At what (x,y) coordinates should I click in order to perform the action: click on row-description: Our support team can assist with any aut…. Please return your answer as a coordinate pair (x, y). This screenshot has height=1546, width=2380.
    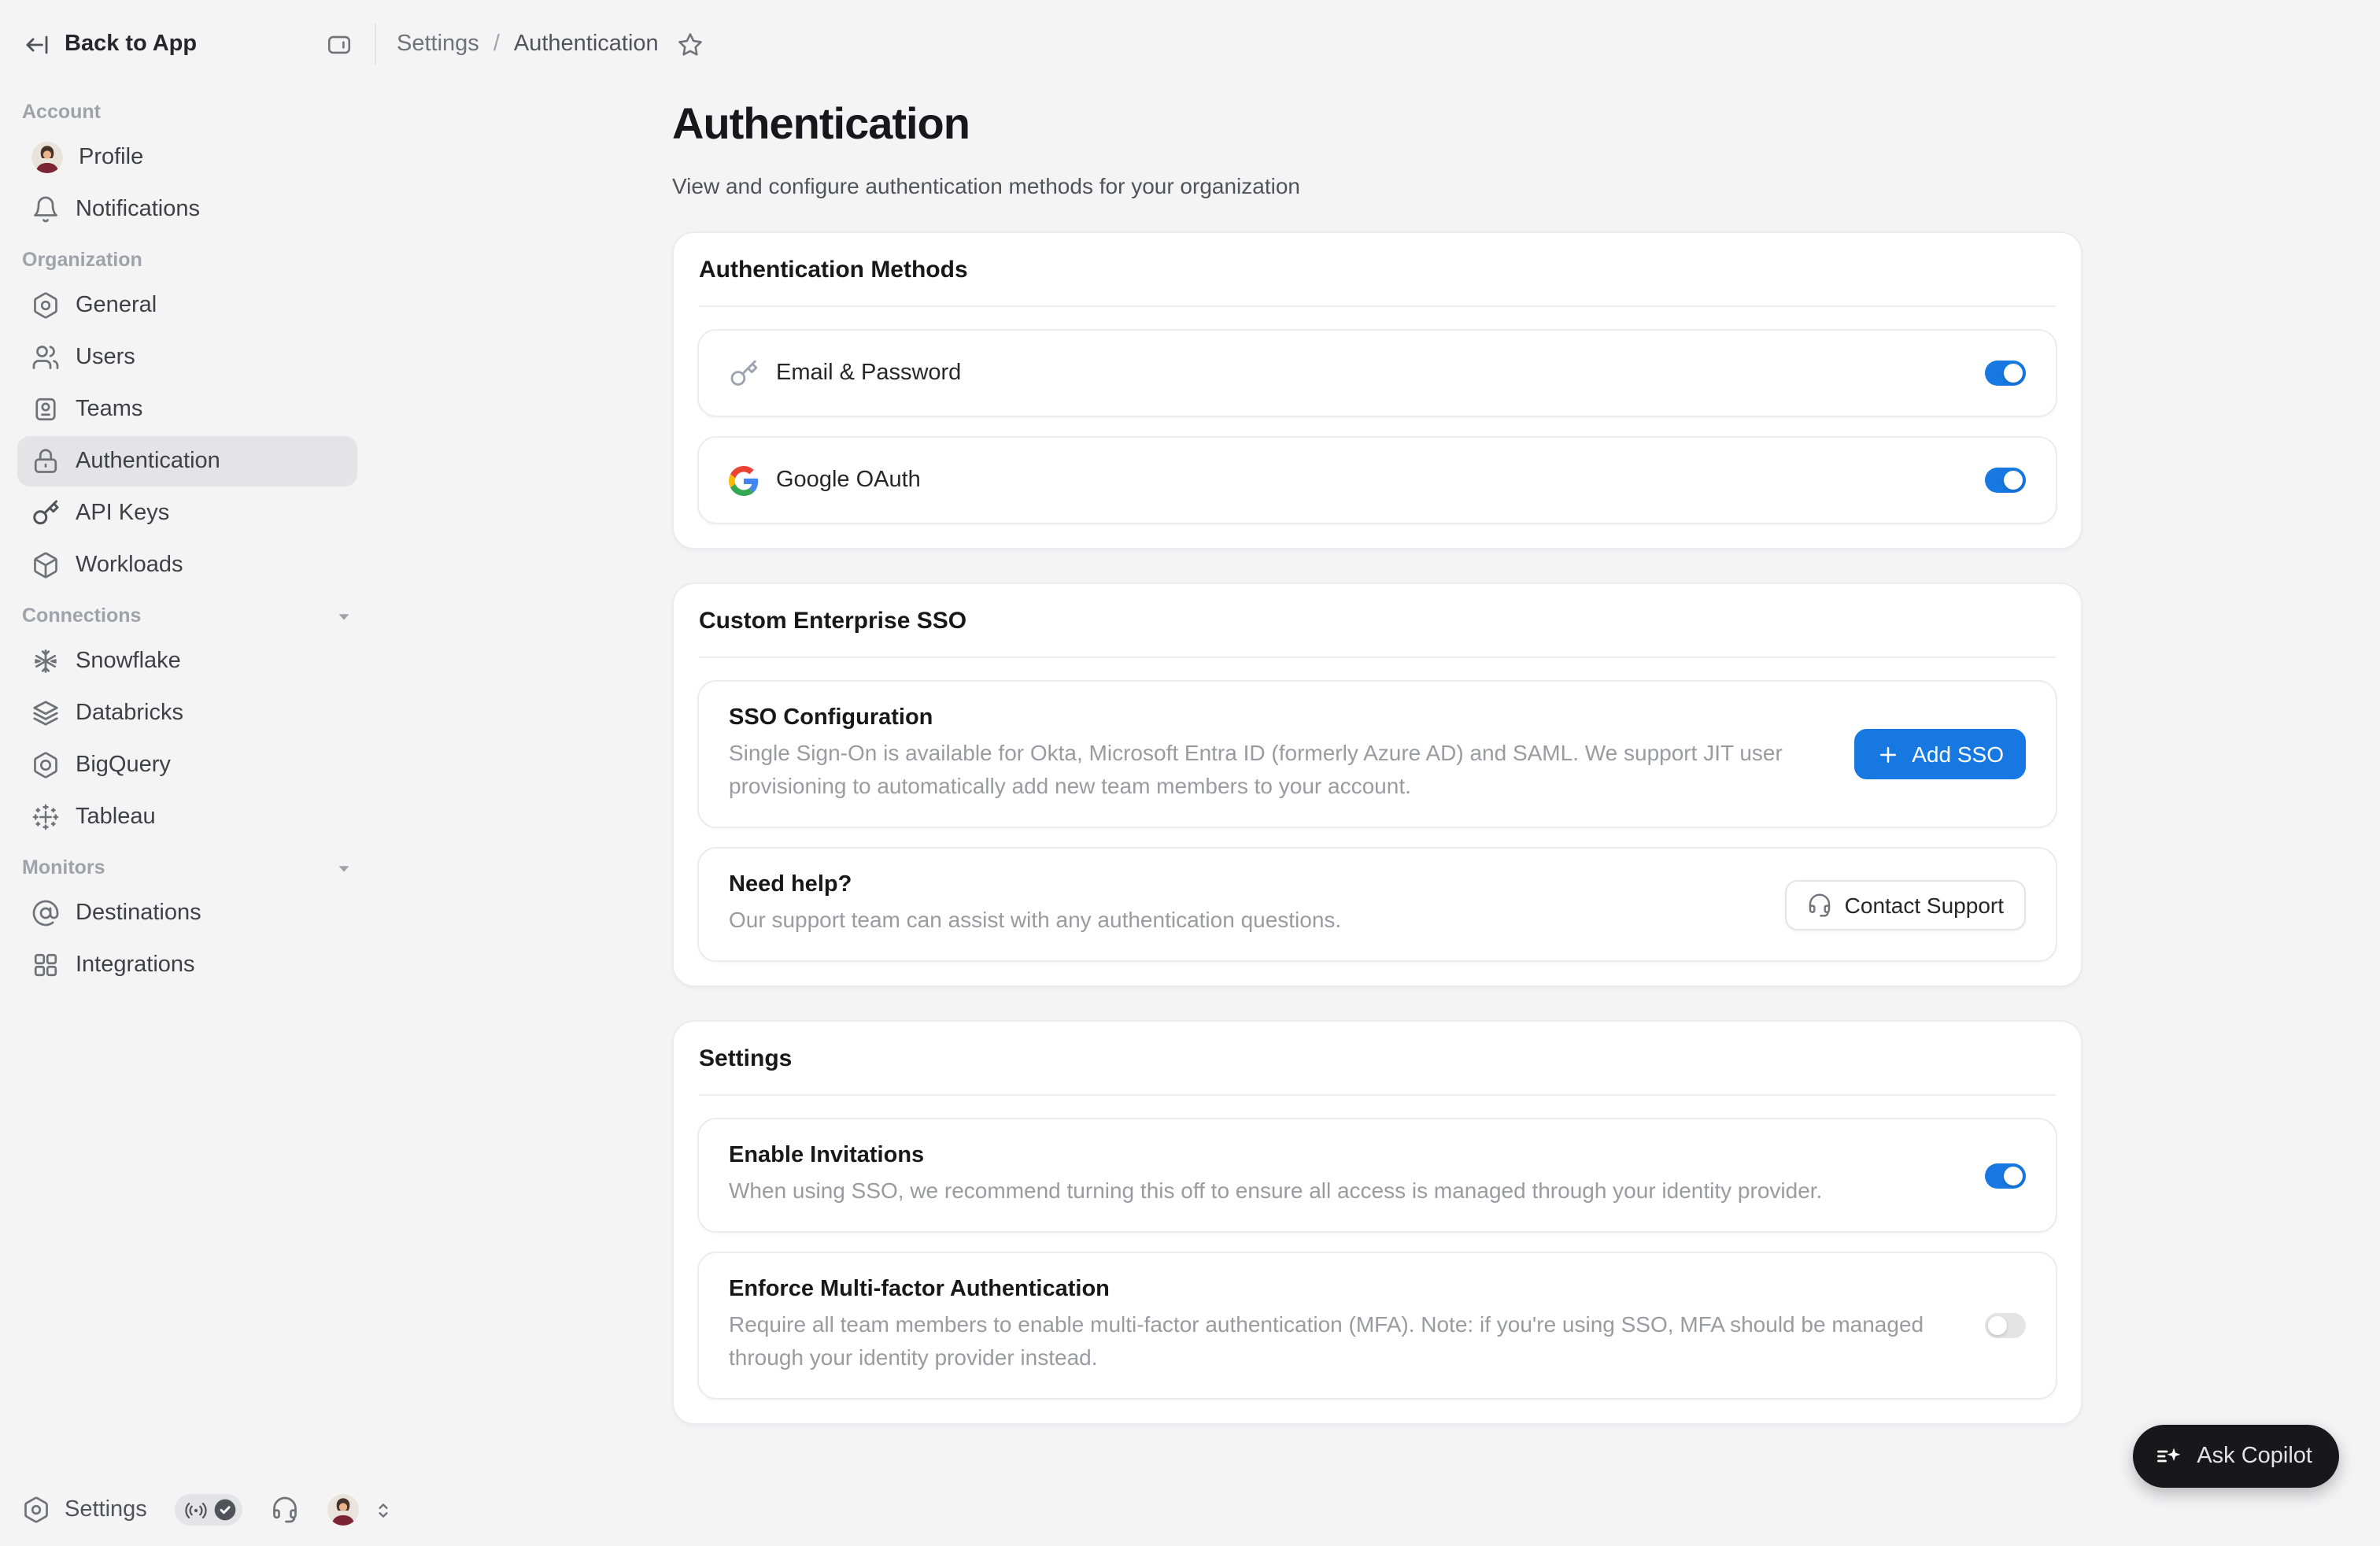
    Looking at the image, I should click on (1035, 919).